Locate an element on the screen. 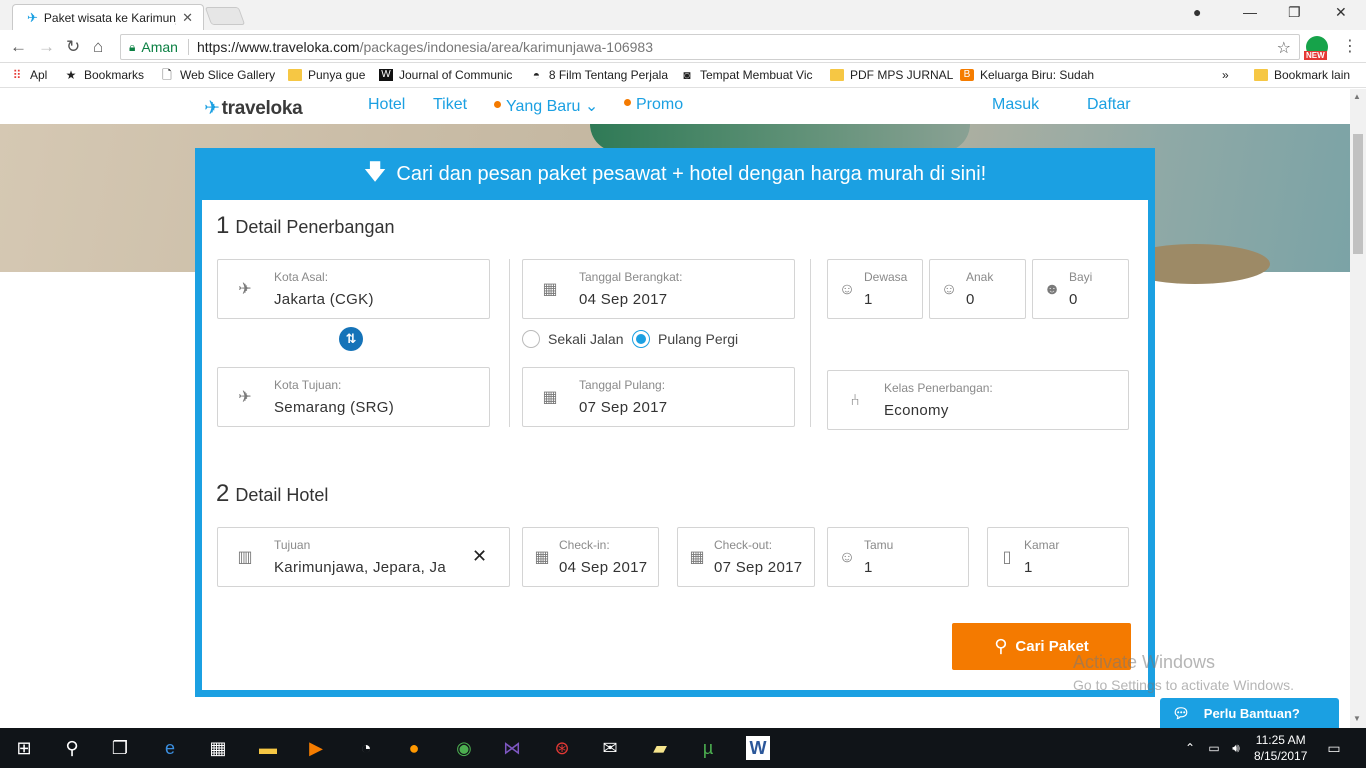 The height and width of the screenshot is (768, 1366). plane-landing-icon: ✈ is located at coordinates (245, 397).